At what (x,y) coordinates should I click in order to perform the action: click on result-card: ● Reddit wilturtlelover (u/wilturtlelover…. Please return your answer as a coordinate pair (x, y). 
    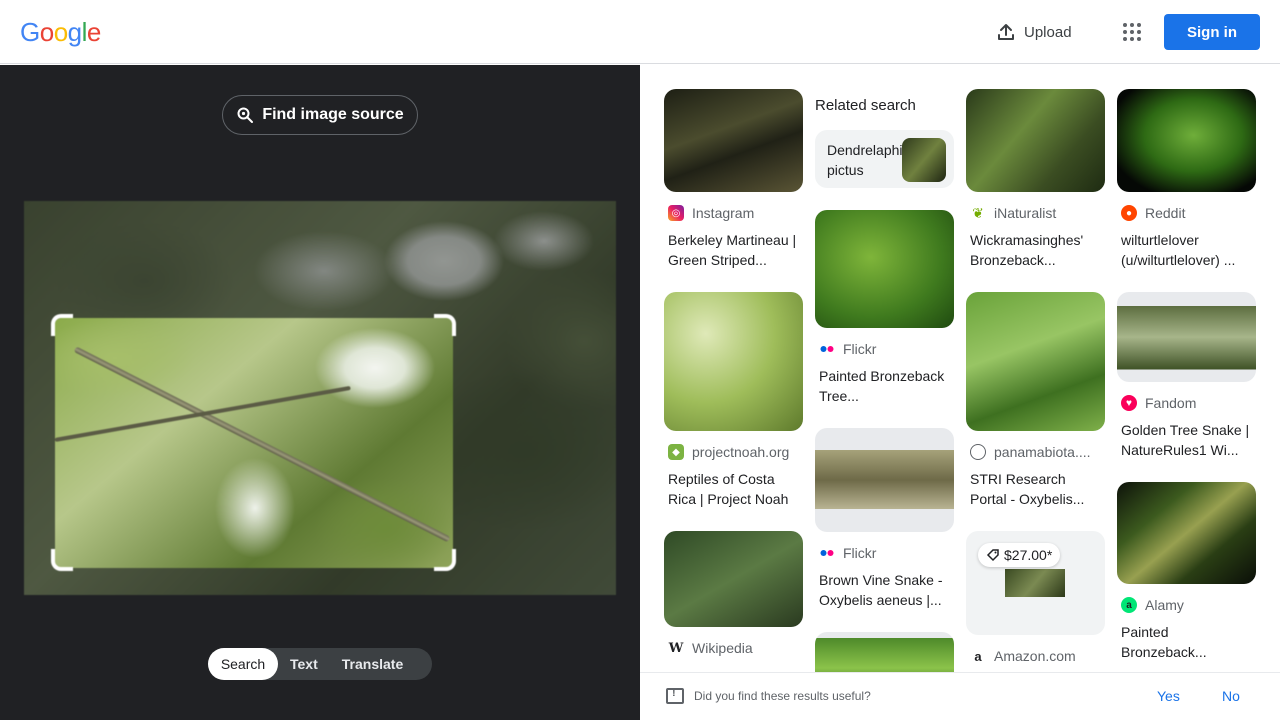
    Looking at the image, I should click on (1186, 179).